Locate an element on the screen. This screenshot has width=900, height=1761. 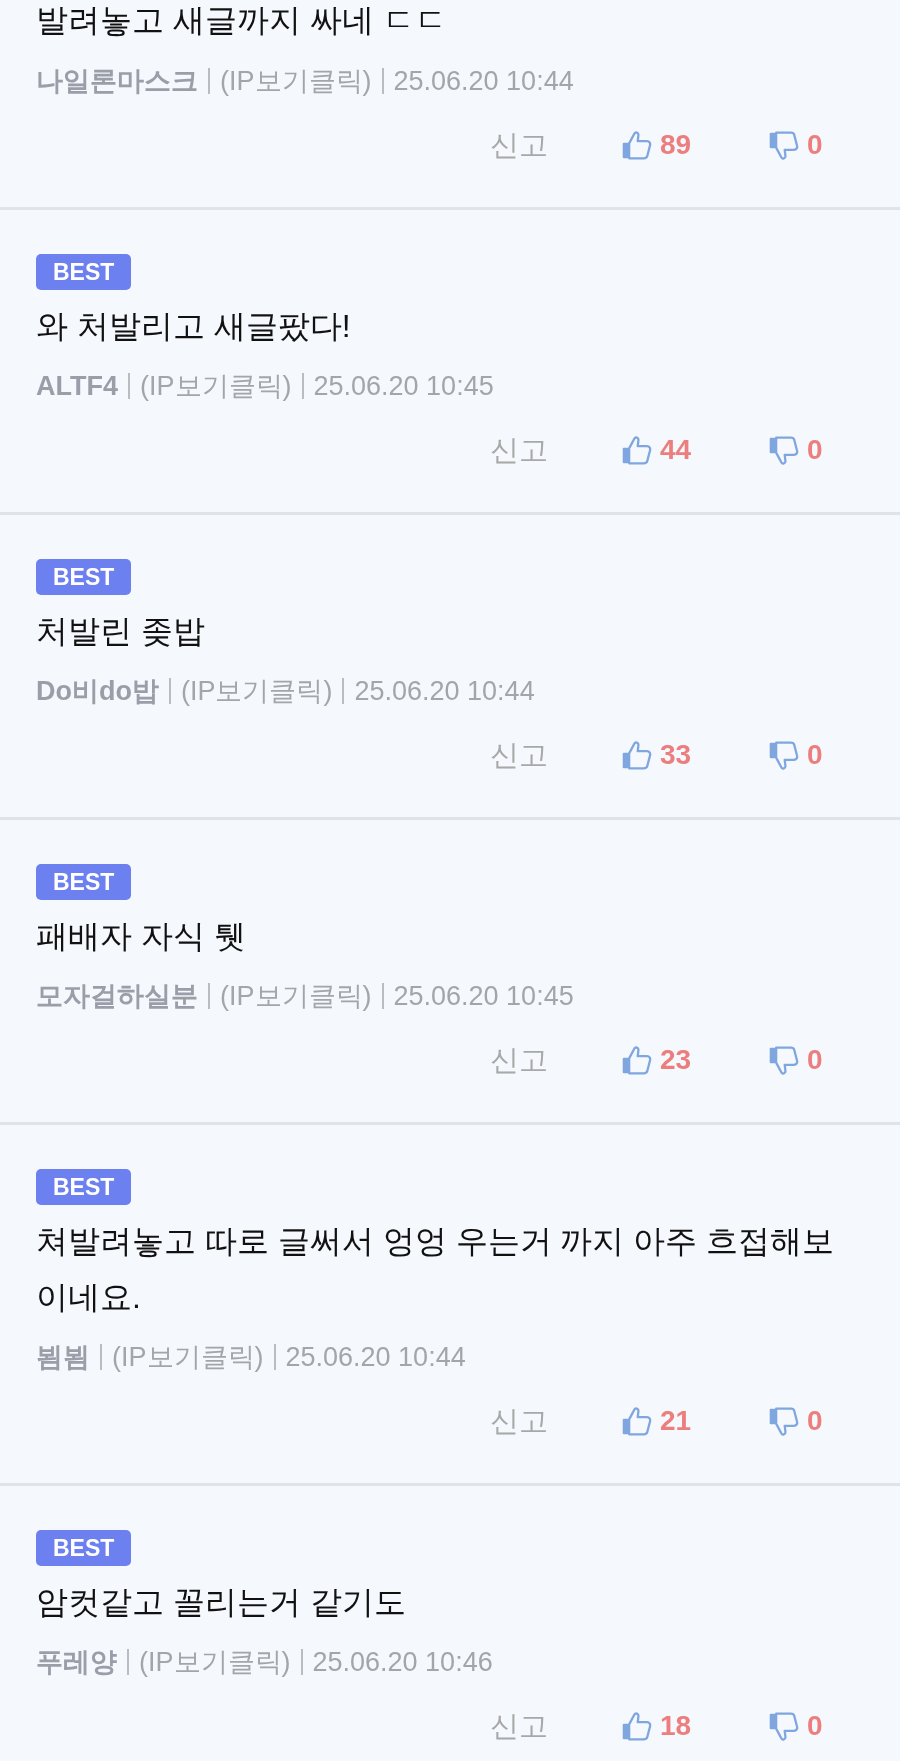
comment-text: 발려놓고 새글까지 싸네 ㄷㄷ is located at coordinates (242, 20).